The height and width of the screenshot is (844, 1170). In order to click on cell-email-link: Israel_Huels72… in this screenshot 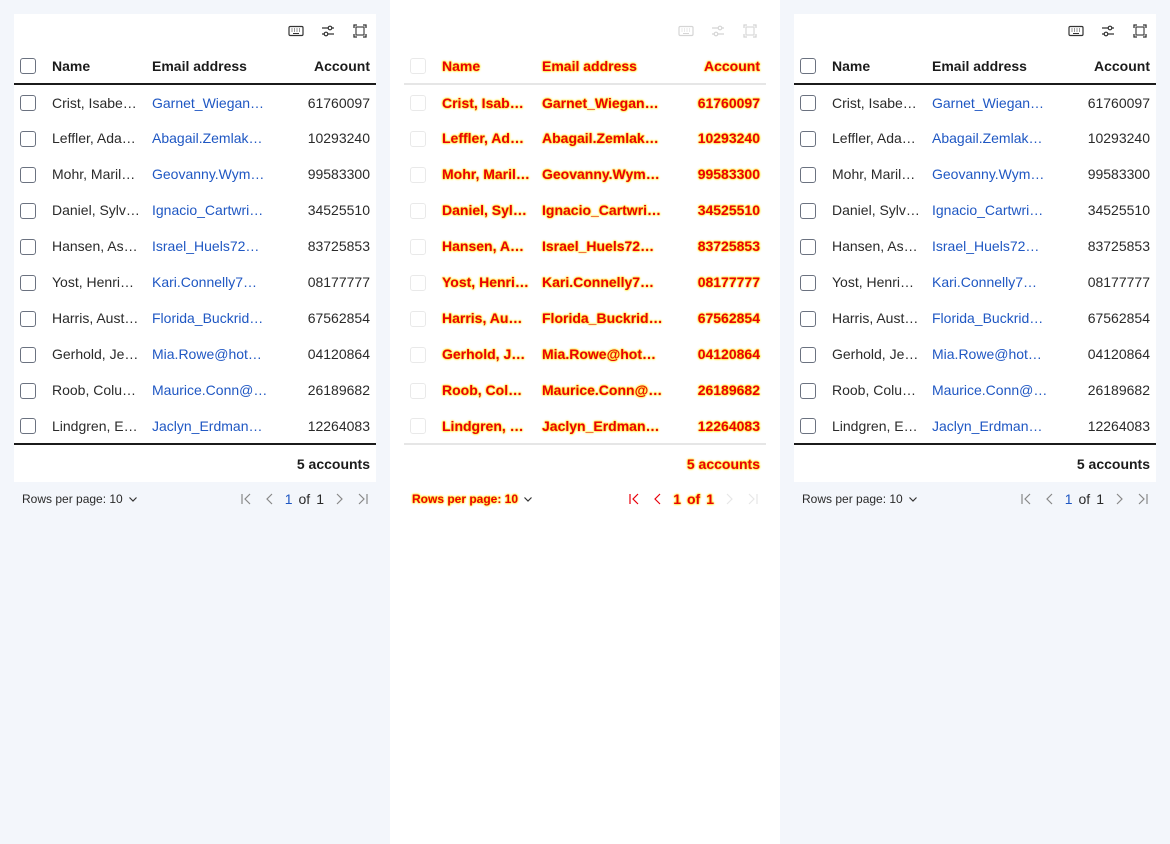, I will do `click(994, 246)`.